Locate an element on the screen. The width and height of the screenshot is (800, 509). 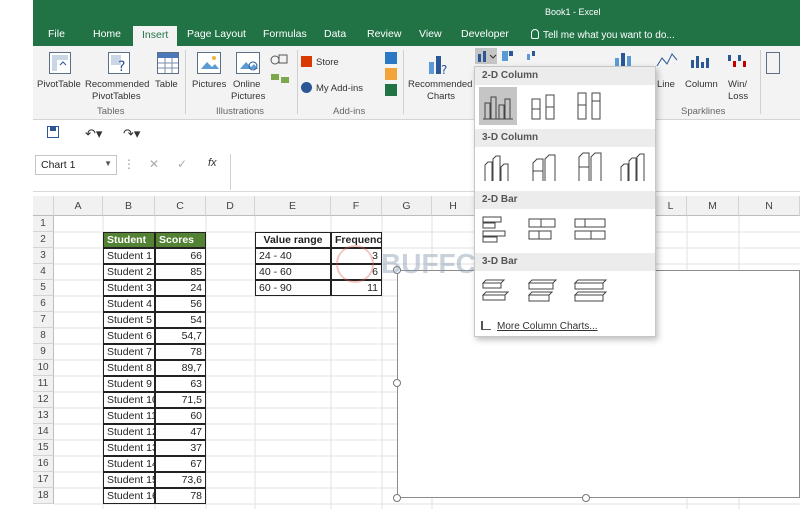
student-name-cell: Student 16 is located at coordinates (129, 496).